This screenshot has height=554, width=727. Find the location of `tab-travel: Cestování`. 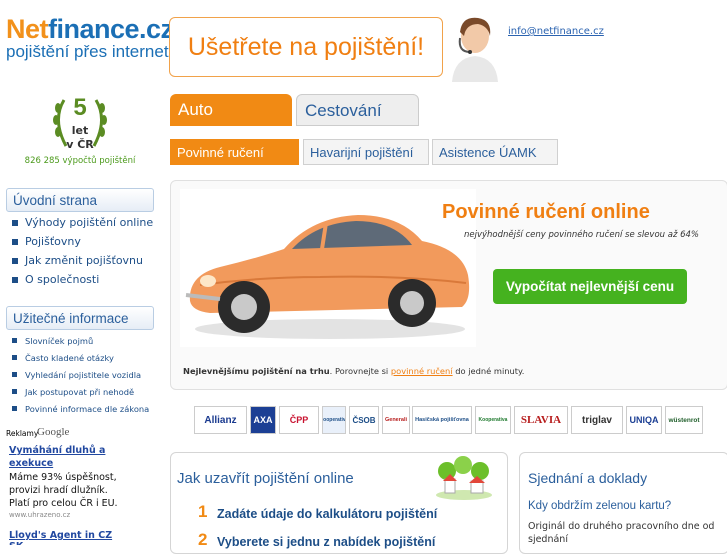

tab-travel: Cestování is located at coordinates (357, 110).